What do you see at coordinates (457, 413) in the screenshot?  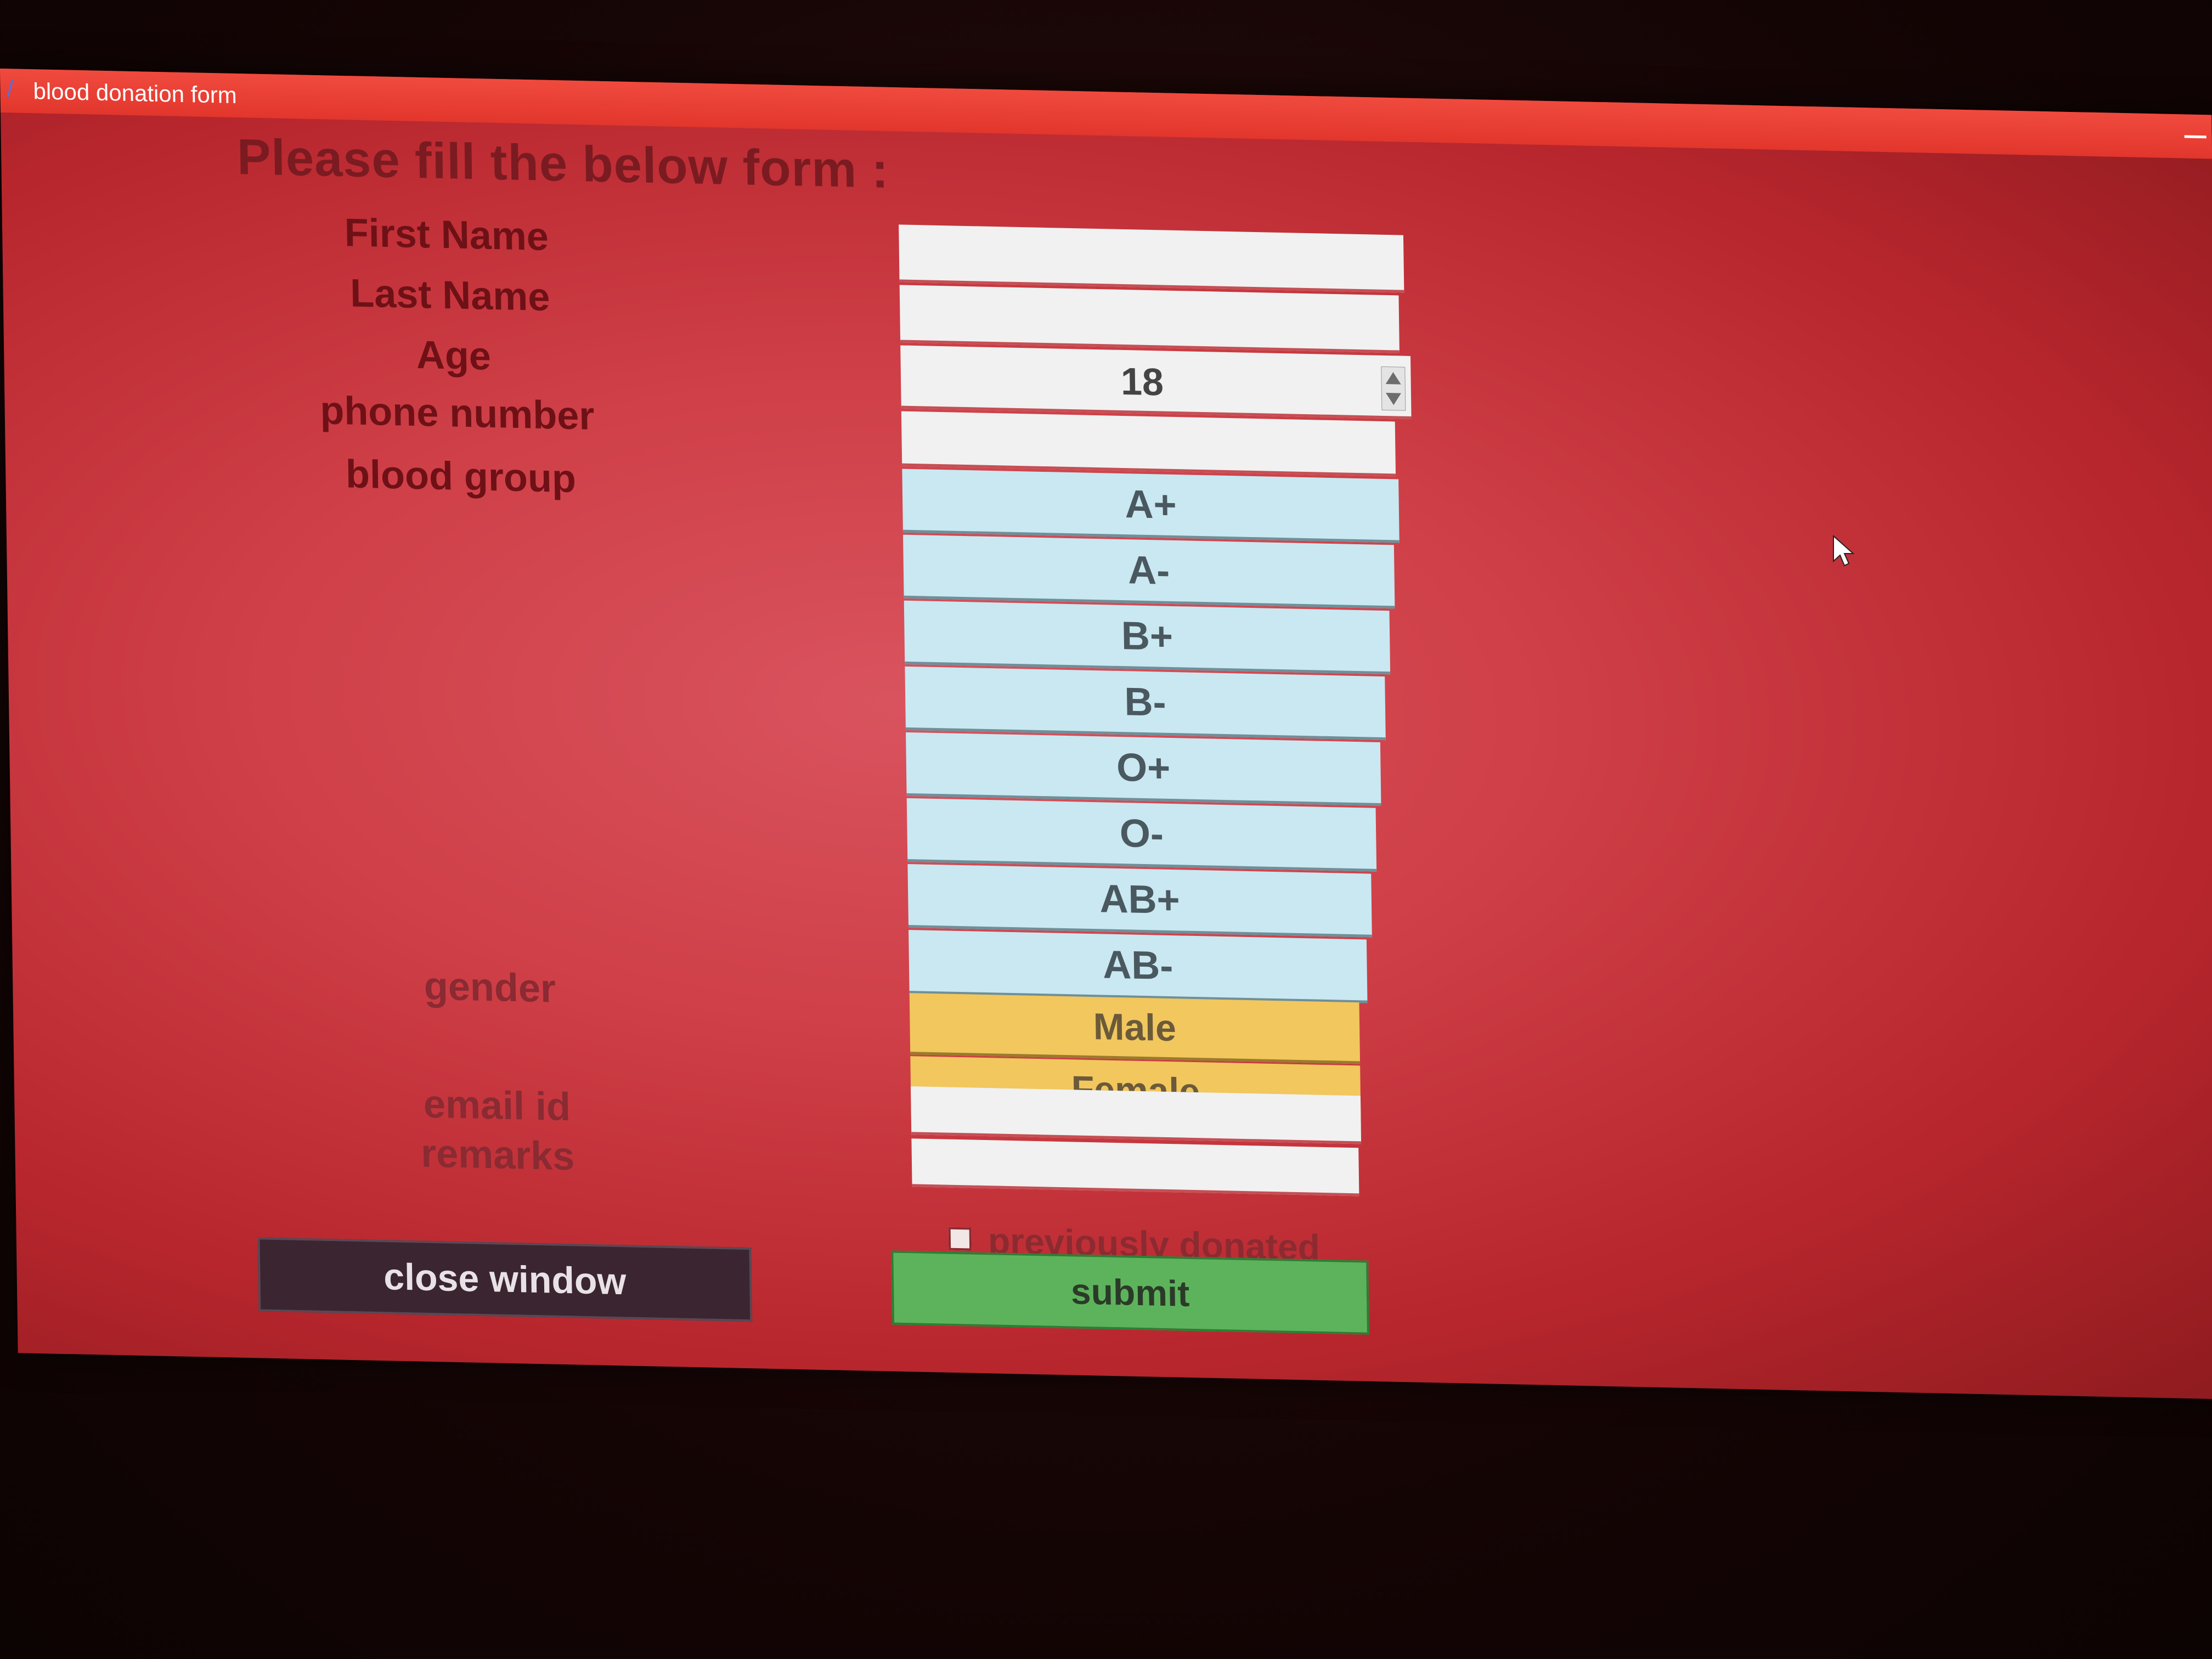 I see `phone-number-label: phone number` at bounding box center [457, 413].